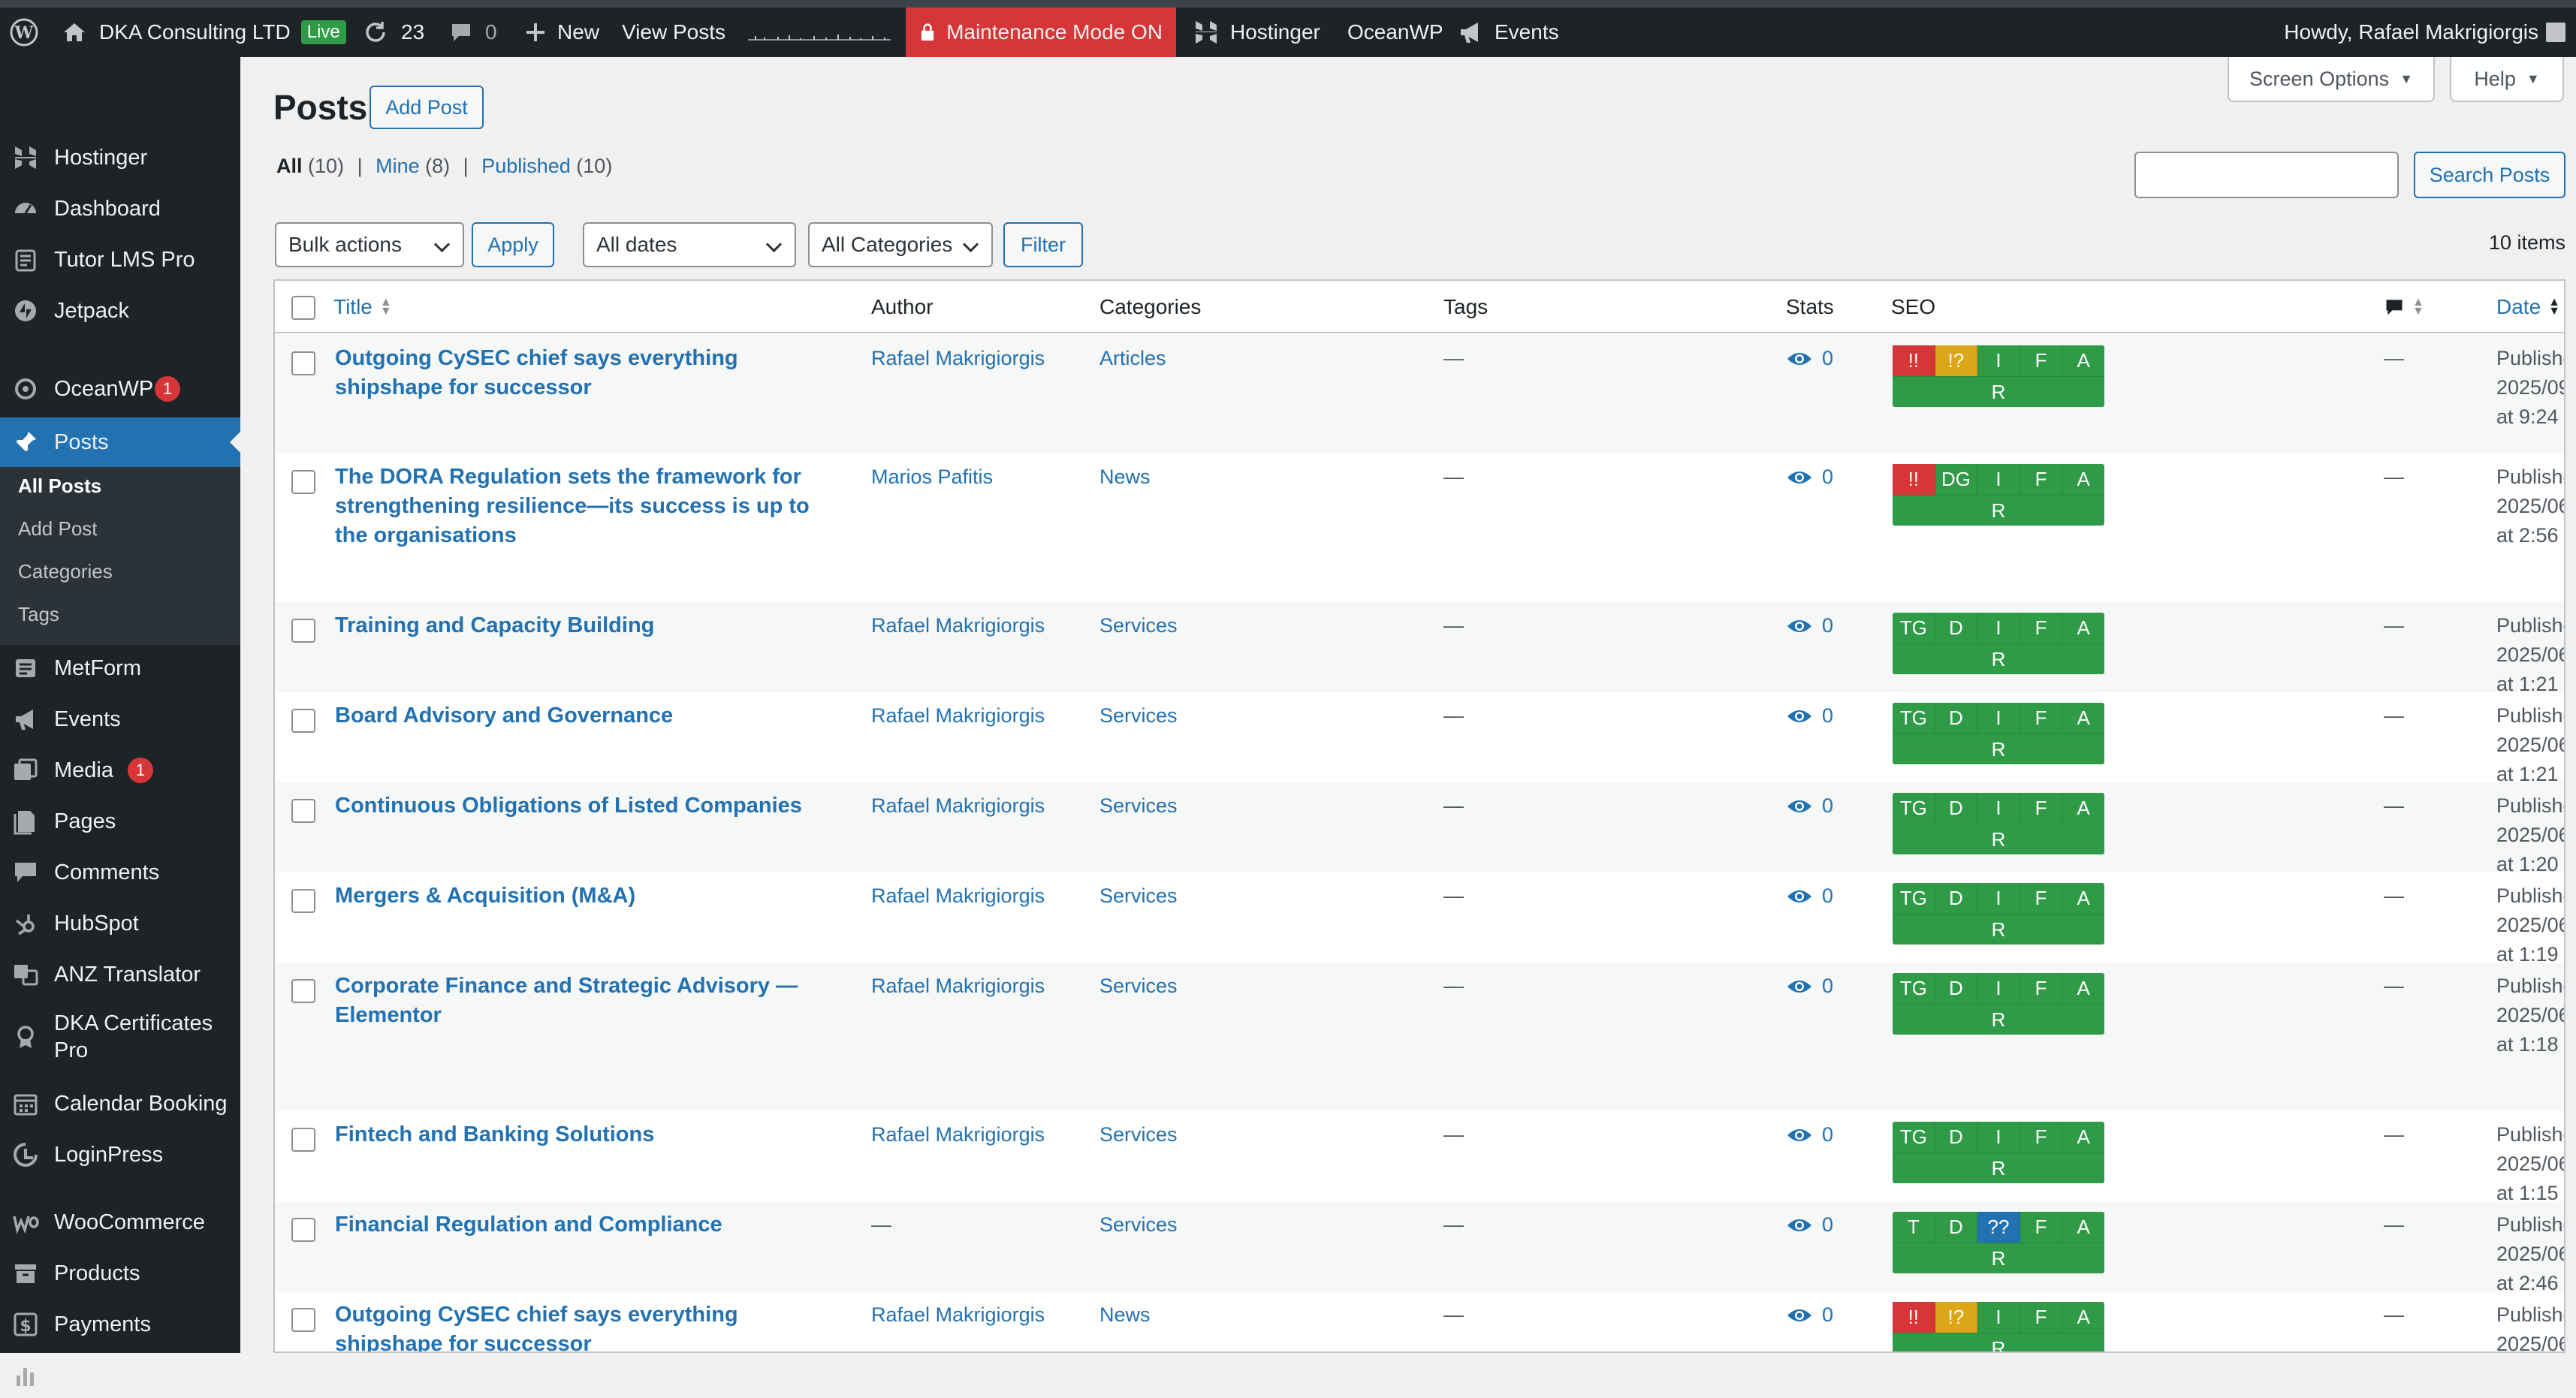 This screenshot has height=1398, width=2576. What do you see at coordinates (673, 32) in the screenshot?
I see `view-posts-link: View Posts` at bounding box center [673, 32].